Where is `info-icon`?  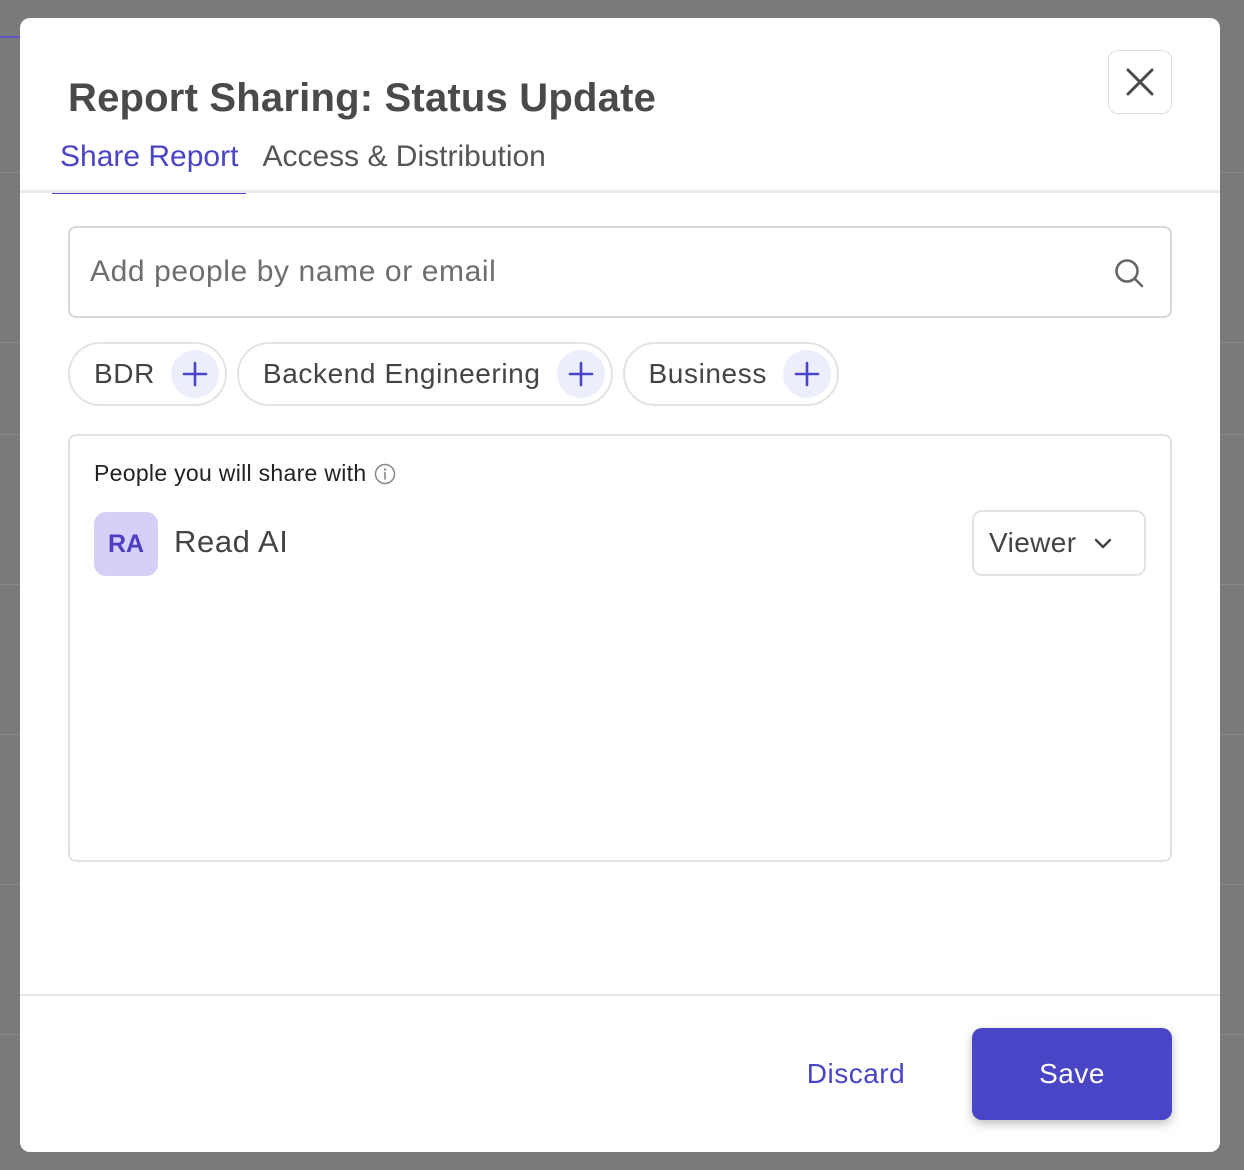 info-icon is located at coordinates (385, 474).